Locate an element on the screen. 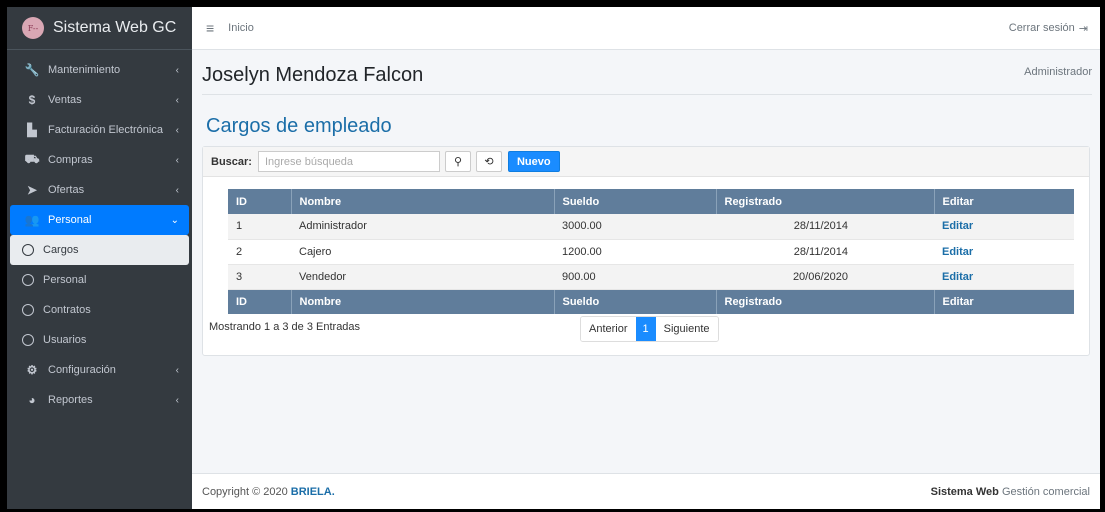 This screenshot has width=1105, height=512. sidebar-item-label: Configuración is located at coordinates (82, 370).